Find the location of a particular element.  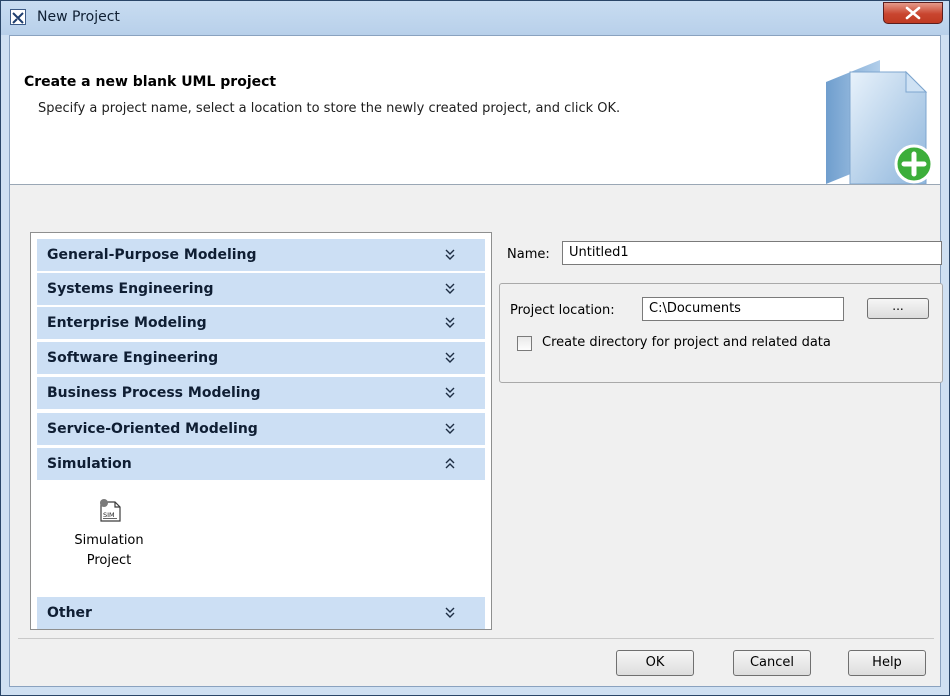

project-name-input: Untitled1 is located at coordinates (752, 253).